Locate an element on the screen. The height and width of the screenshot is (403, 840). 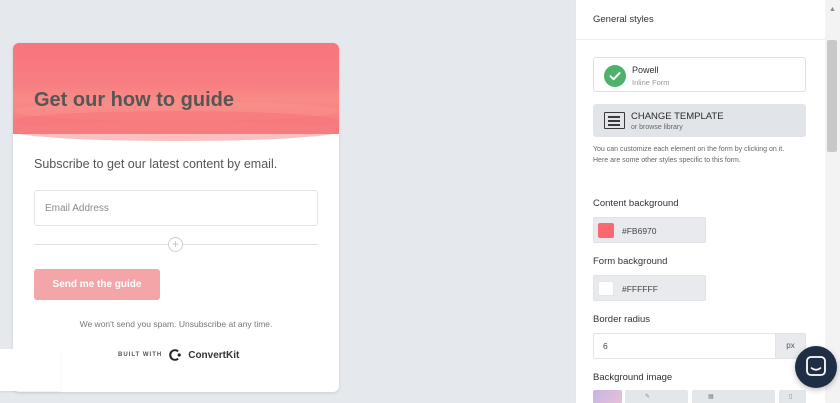
trash-icon: ▯ is located at coordinates (791, 397).